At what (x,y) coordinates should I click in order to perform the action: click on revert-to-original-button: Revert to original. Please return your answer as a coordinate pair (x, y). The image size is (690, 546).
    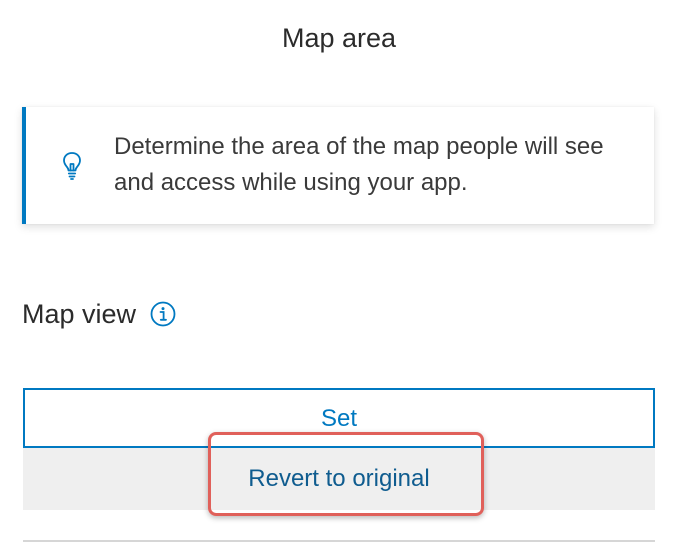
    Looking at the image, I should click on (339, 479).